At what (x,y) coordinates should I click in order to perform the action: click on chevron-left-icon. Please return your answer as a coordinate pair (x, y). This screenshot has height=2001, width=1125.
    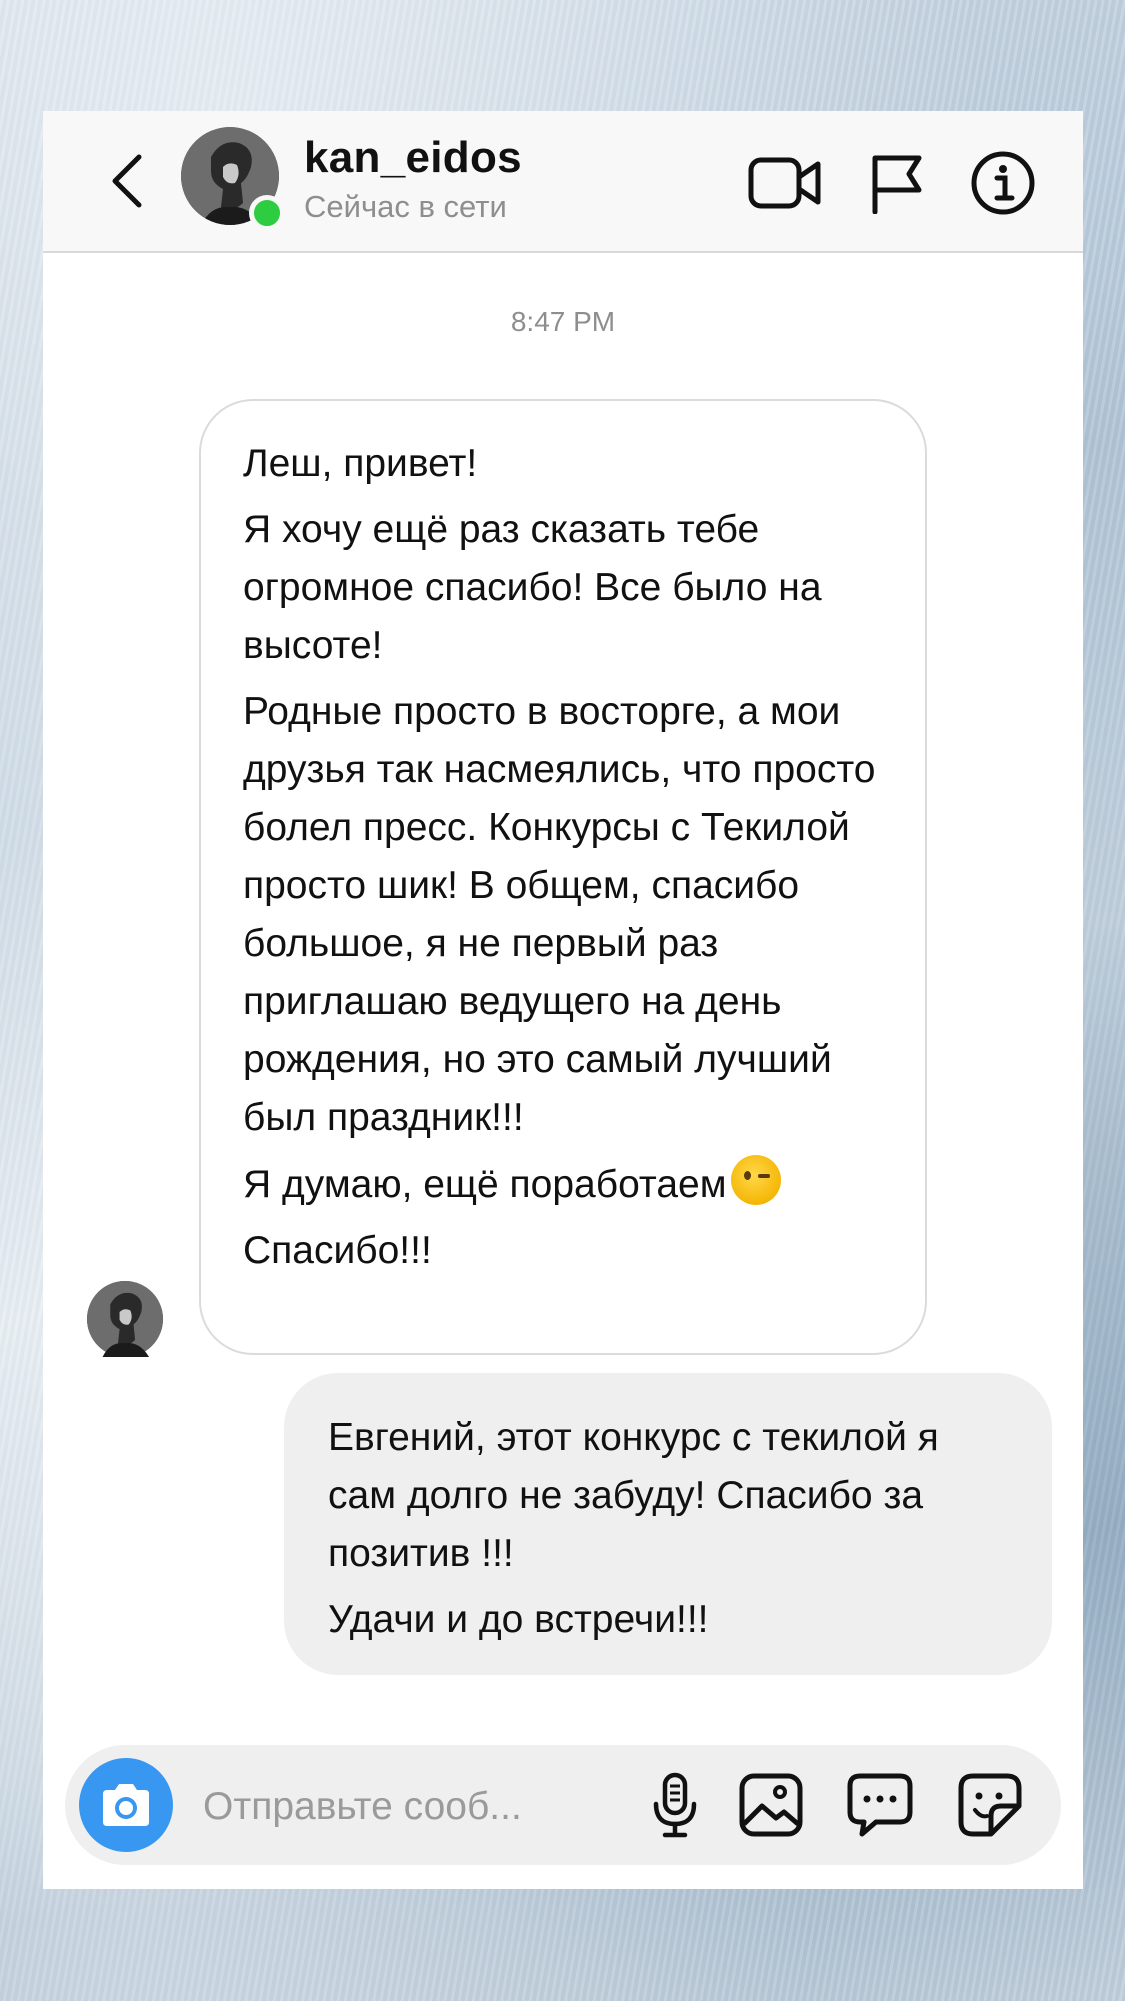
    Looking at the image, I should click on (127, 181).